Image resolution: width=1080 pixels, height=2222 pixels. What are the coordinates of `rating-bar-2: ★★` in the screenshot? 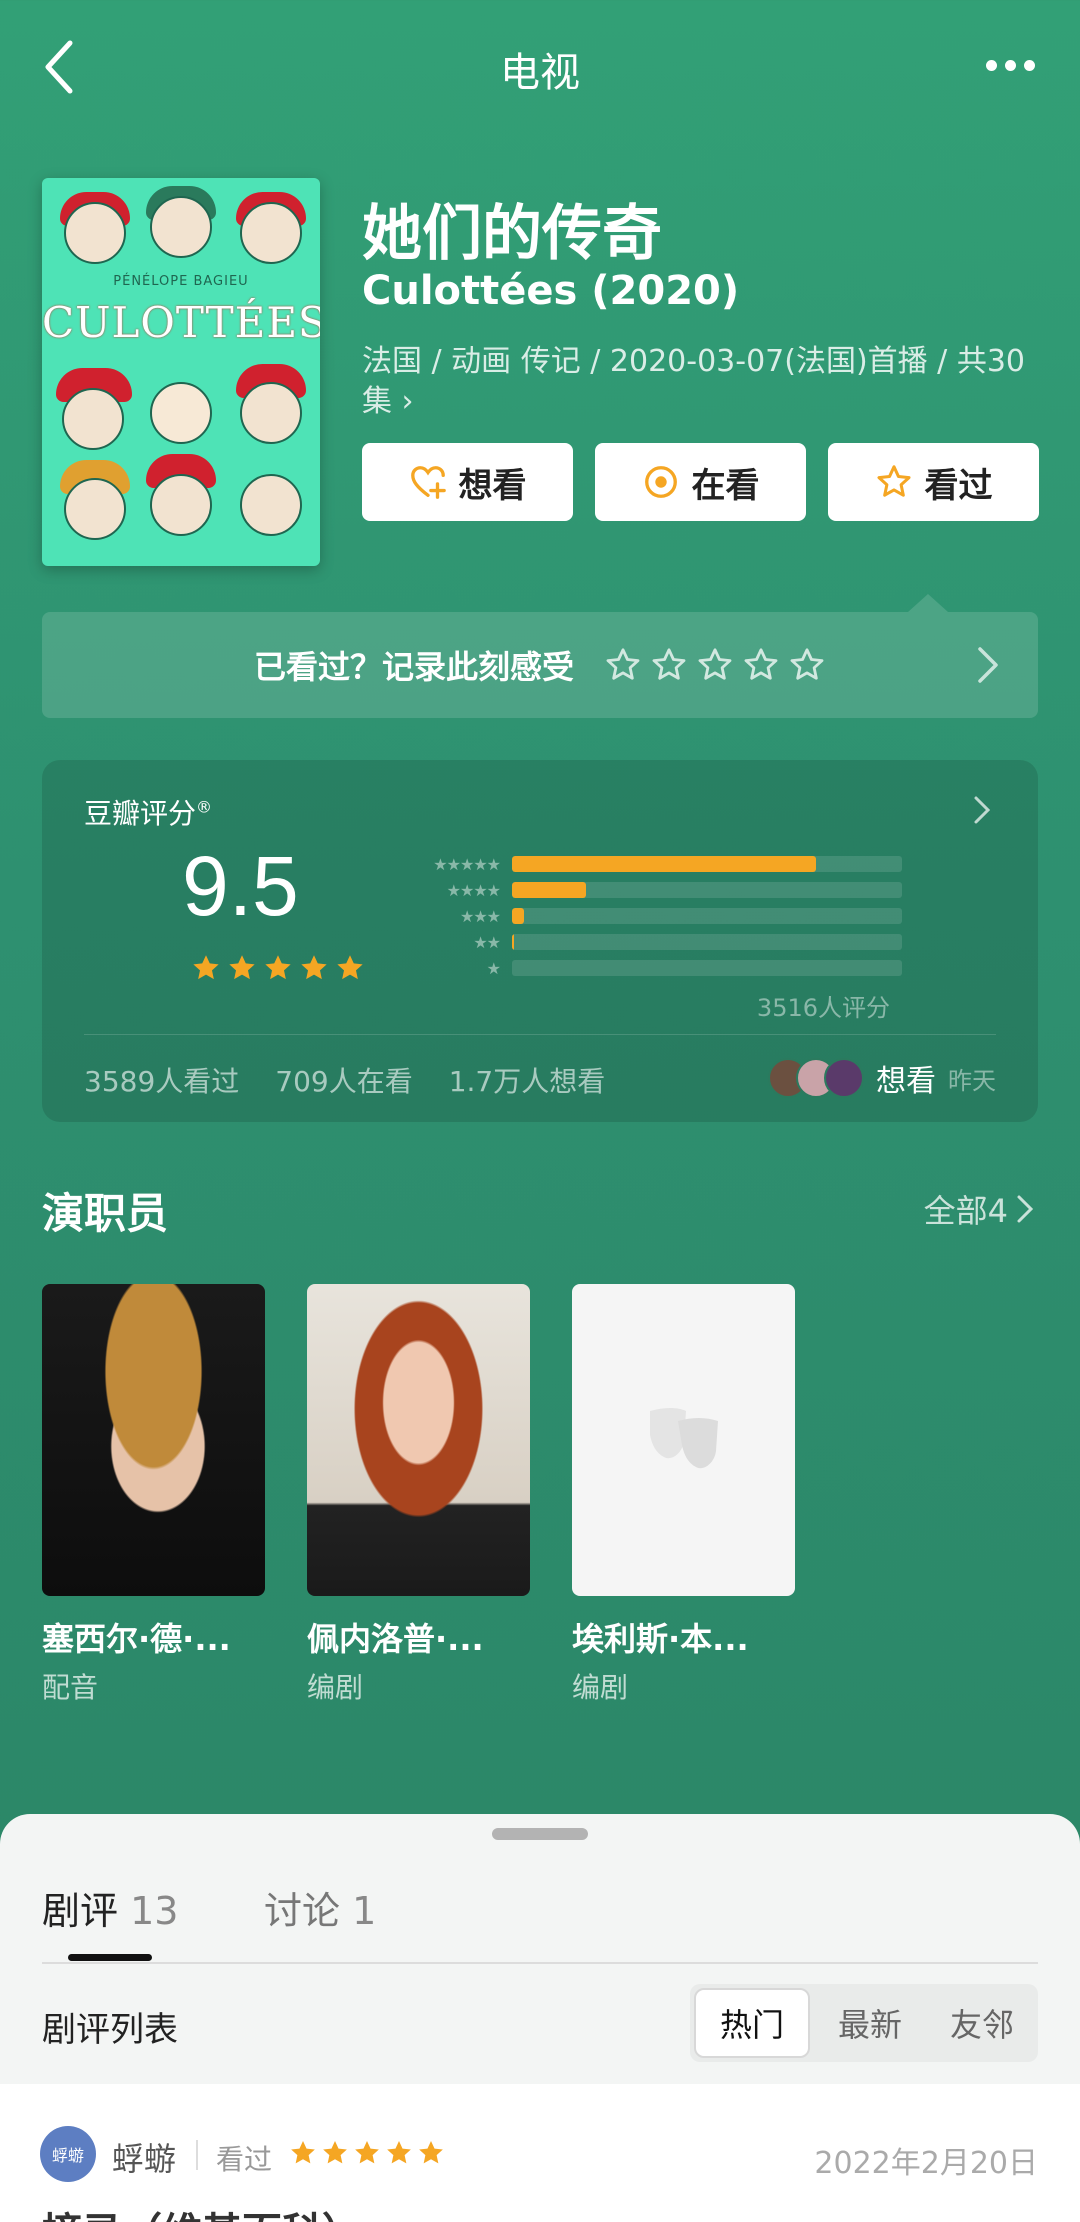 It's located at (647, 942).